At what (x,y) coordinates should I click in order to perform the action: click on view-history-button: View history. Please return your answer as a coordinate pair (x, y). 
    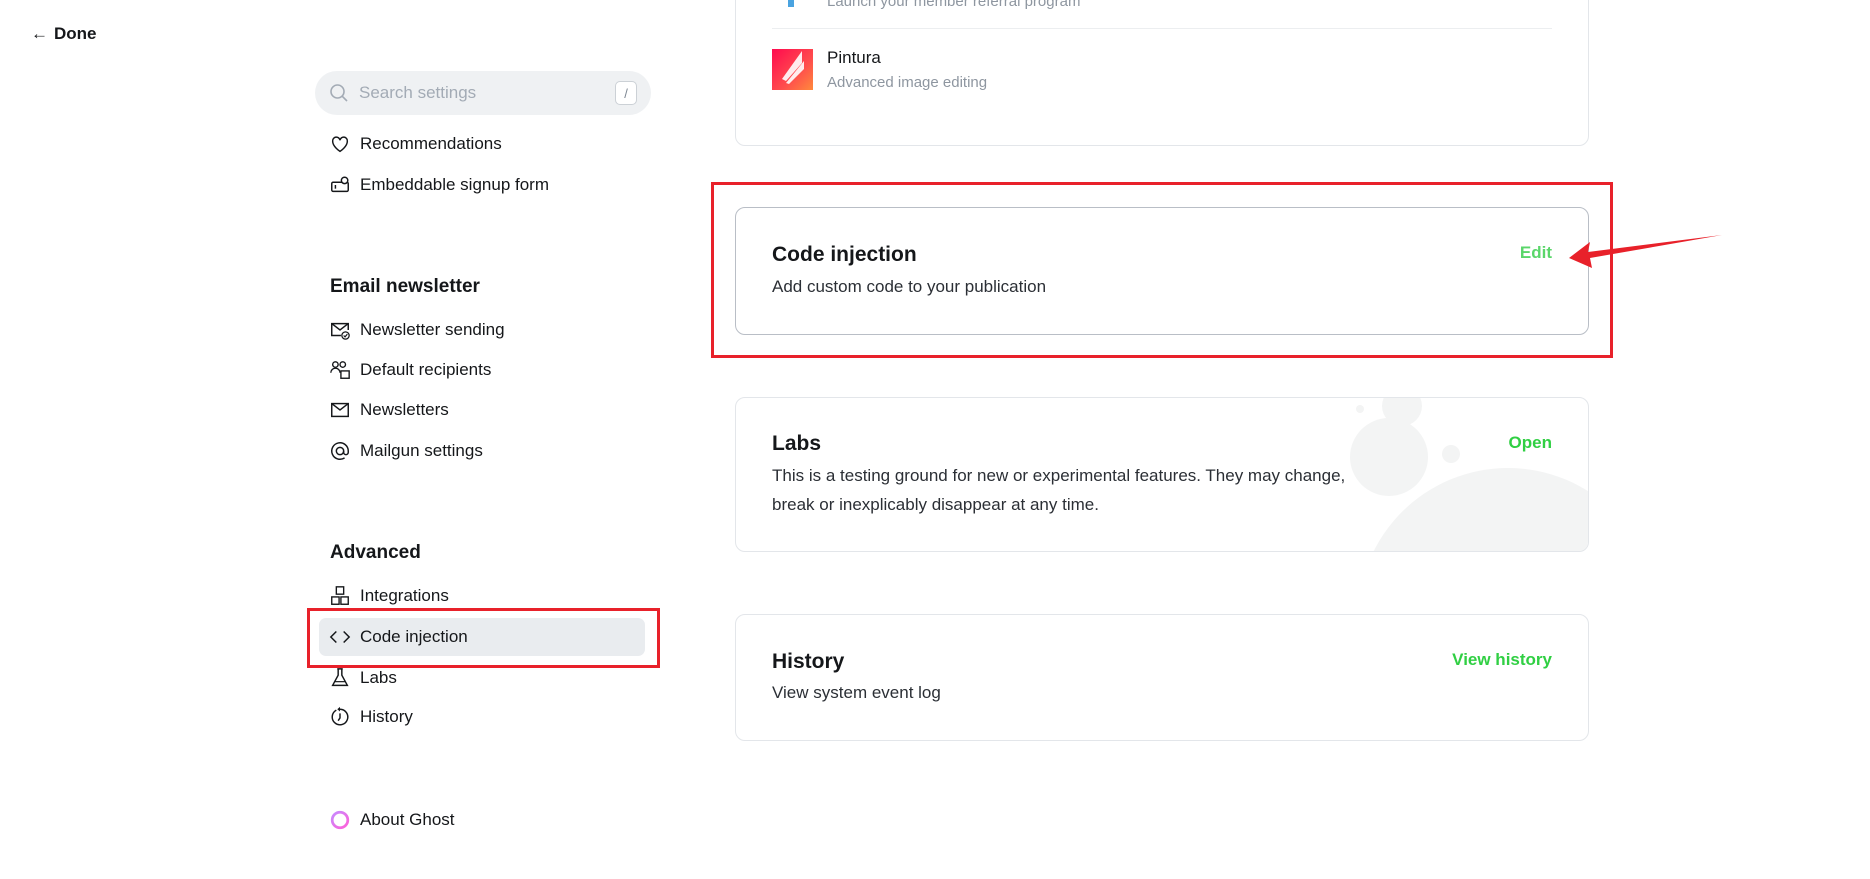
    Looking at the image, I should click on (1502, 660).